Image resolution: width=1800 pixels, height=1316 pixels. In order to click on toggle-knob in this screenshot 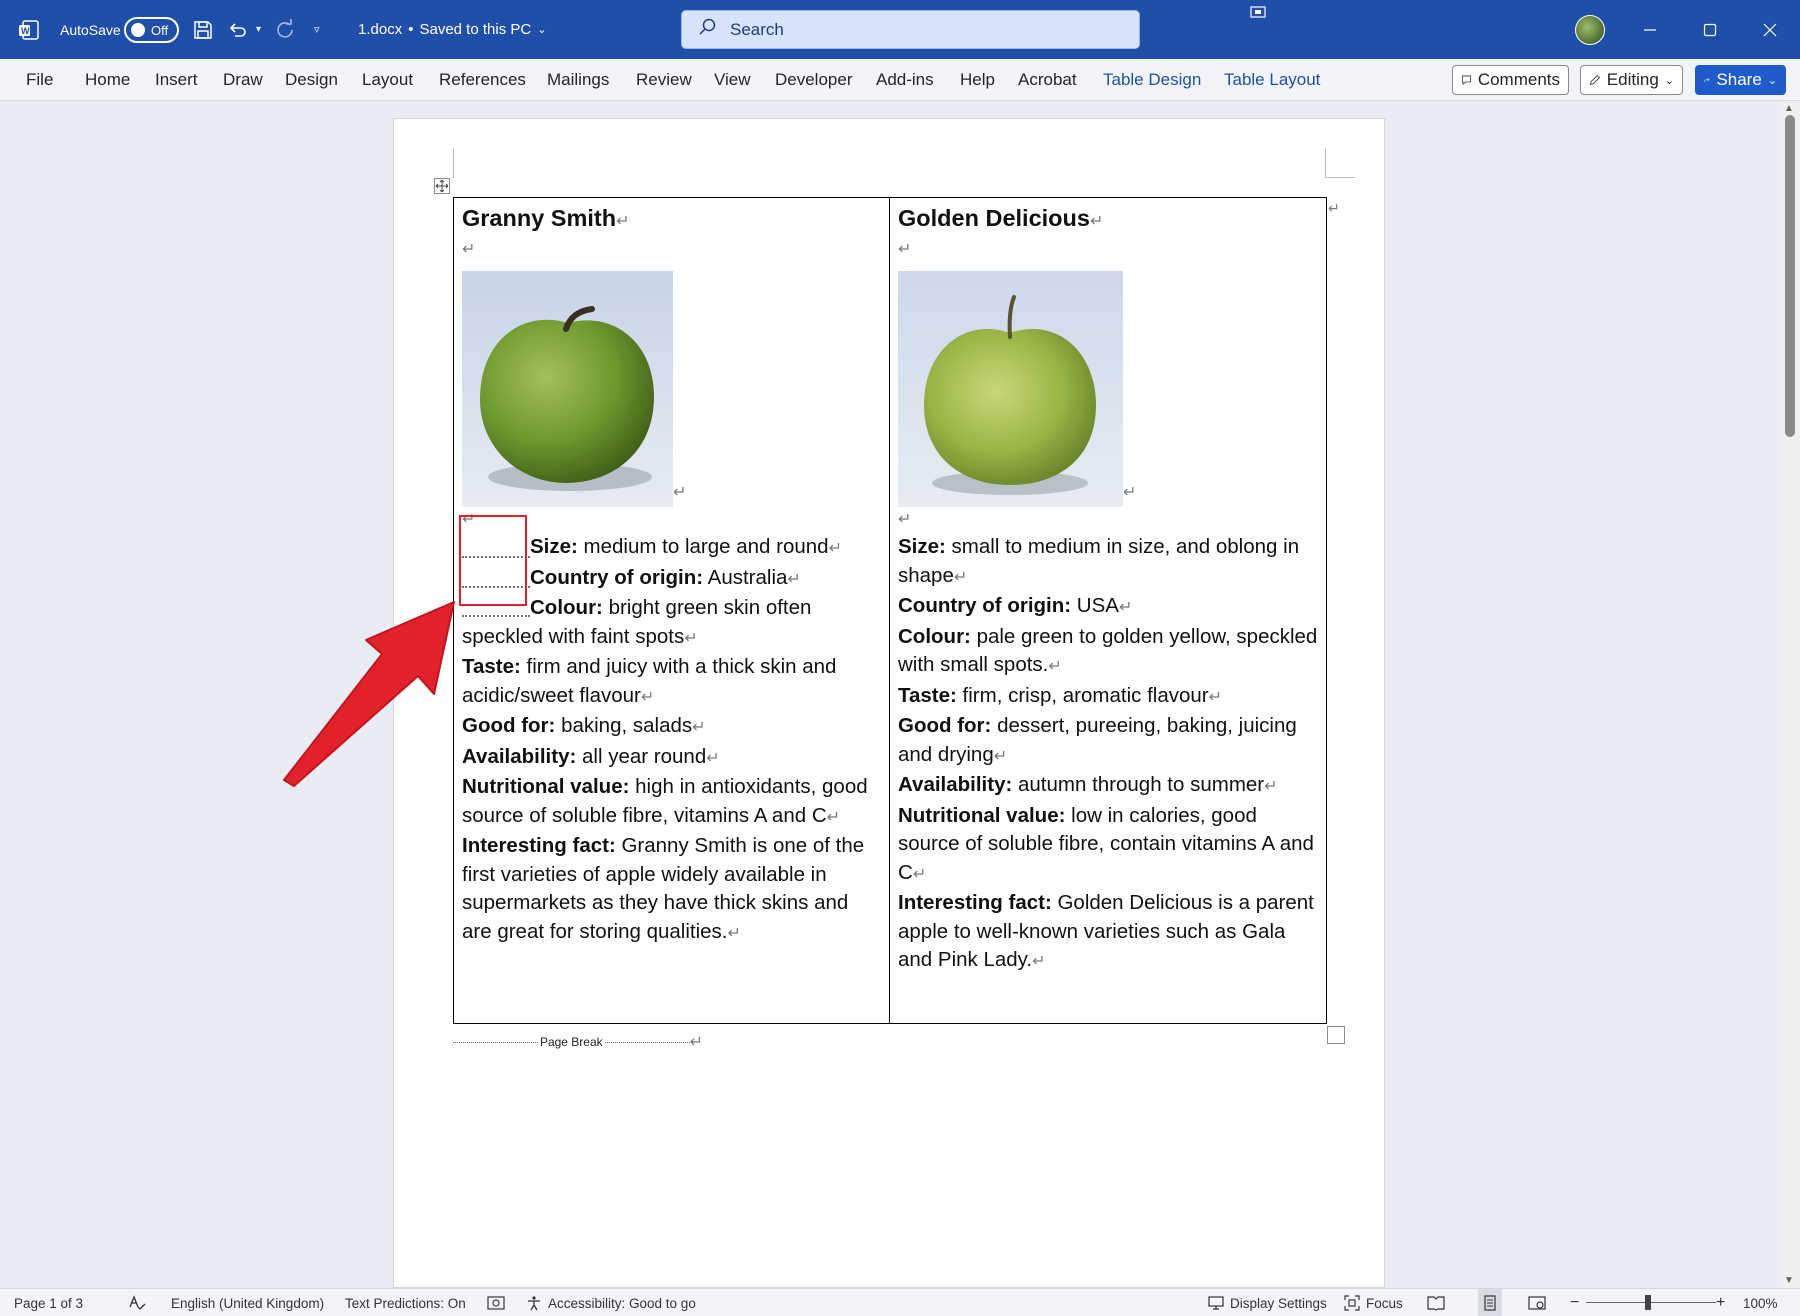, I will do `click(138, 30)`.